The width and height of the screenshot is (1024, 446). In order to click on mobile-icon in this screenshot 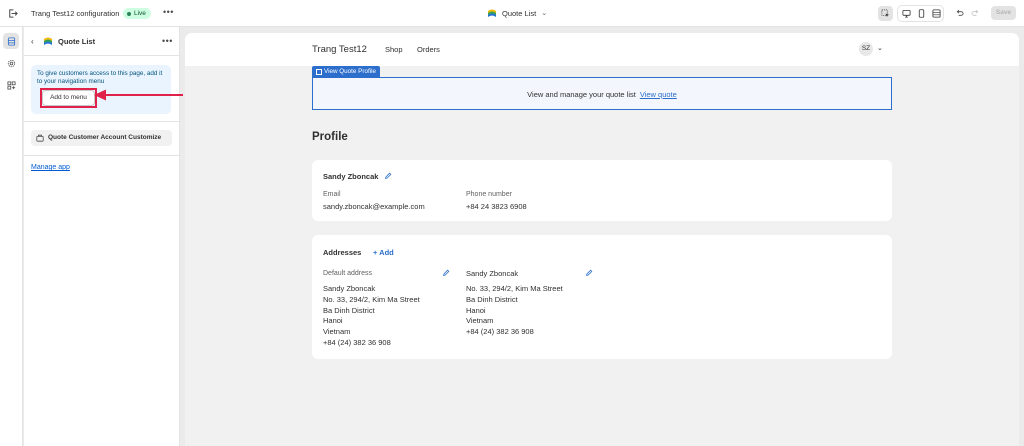, I will do `click(921, 13)`.